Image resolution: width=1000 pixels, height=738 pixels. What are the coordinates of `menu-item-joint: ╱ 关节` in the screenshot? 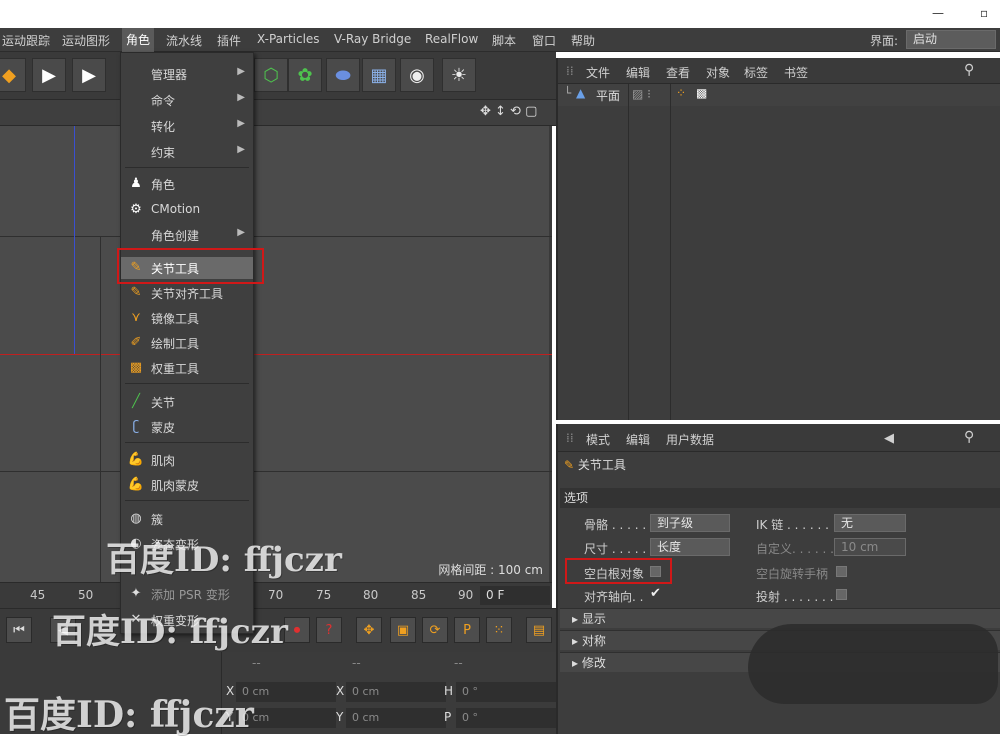 It's located at (187, 402).